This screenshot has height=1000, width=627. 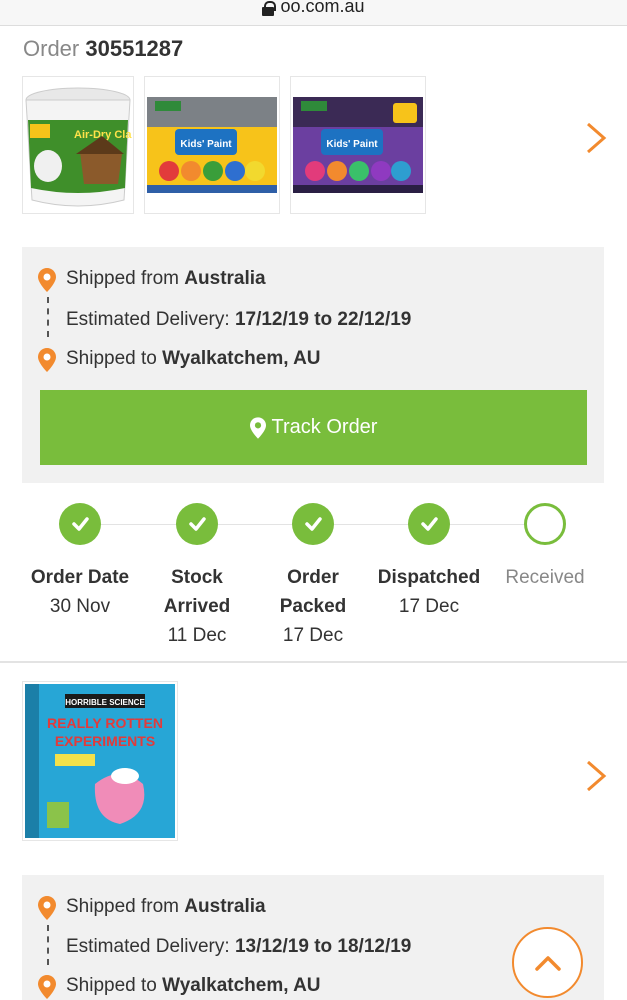 What do you see at coordinates (324, 427) in the screenshot?
I see `track-order-label: Track Order` at bounding box center [324, 427].